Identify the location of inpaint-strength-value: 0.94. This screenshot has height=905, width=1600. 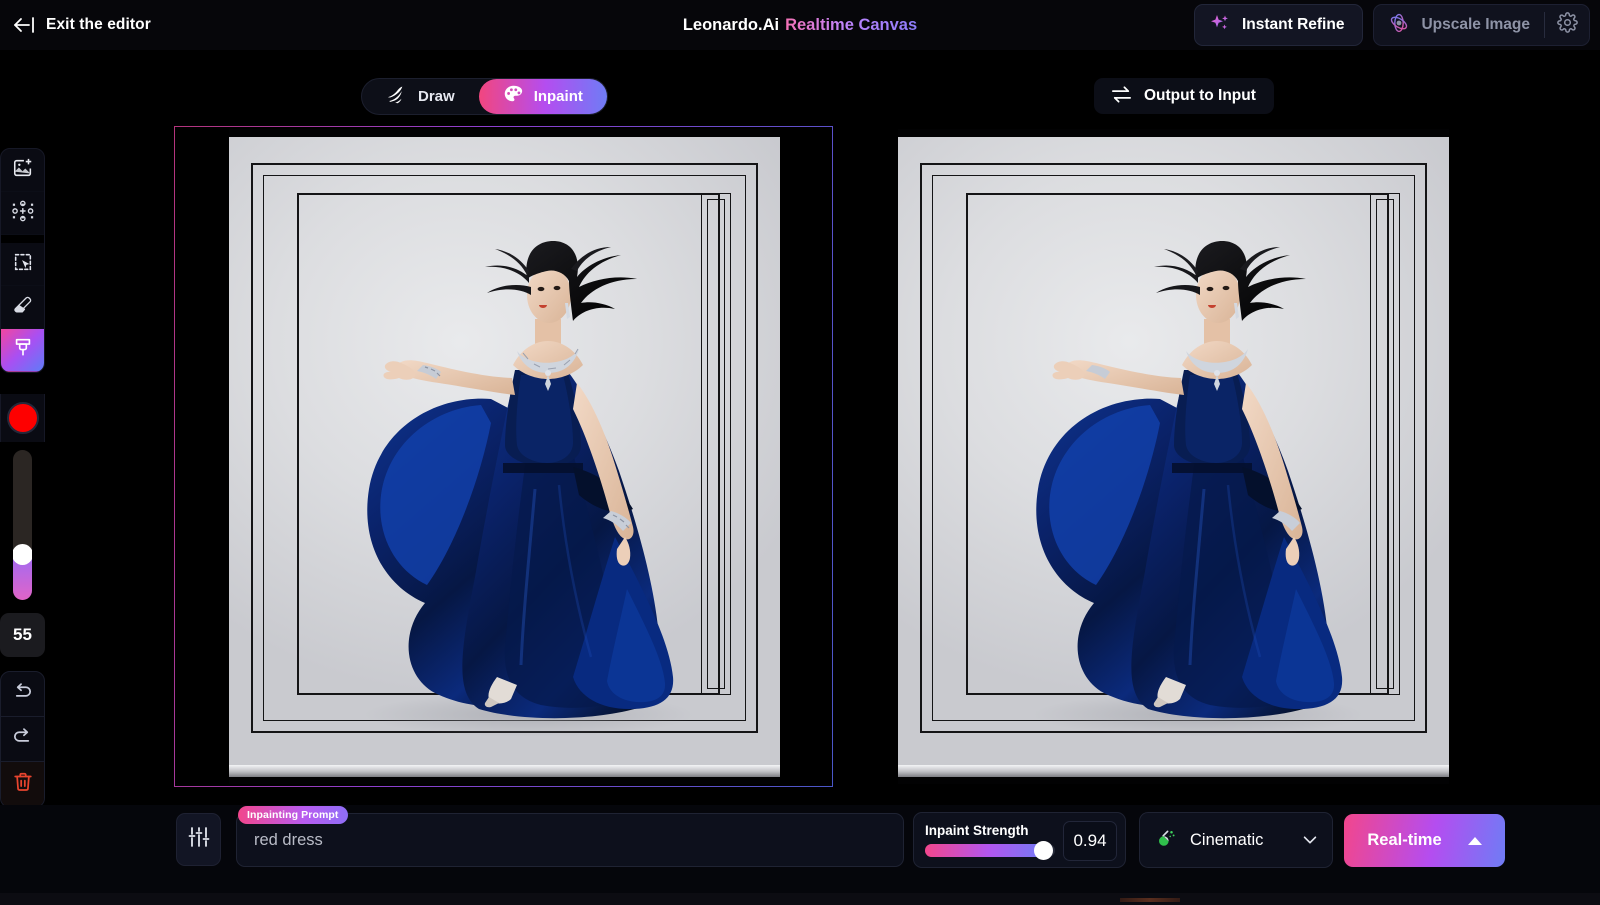
(1090, 840).